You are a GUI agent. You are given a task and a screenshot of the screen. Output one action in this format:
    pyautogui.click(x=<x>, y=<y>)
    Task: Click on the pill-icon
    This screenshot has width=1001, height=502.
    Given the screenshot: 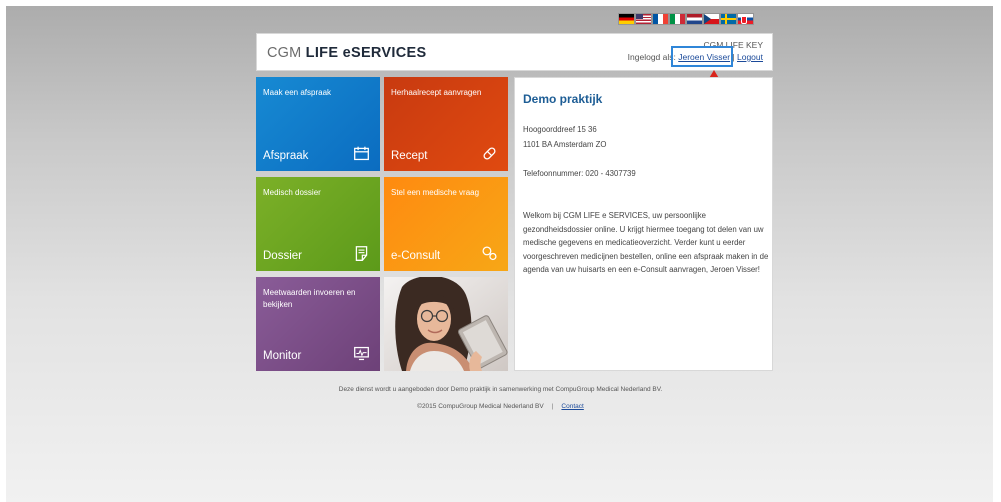 What is the action you would take?
    pyautogui.click(x=489, y=153)
    